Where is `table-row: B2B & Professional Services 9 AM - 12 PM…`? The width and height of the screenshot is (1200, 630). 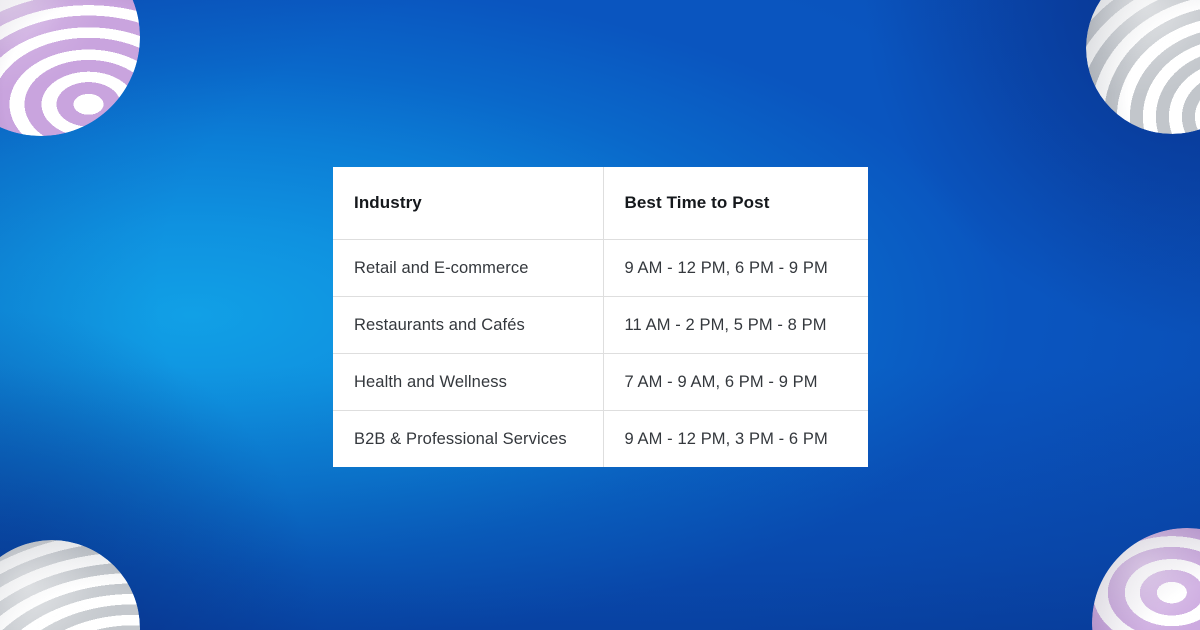 table-row: B2B & Professional Services 9 AM - 12 PM… is located at coordinates (600, 438).